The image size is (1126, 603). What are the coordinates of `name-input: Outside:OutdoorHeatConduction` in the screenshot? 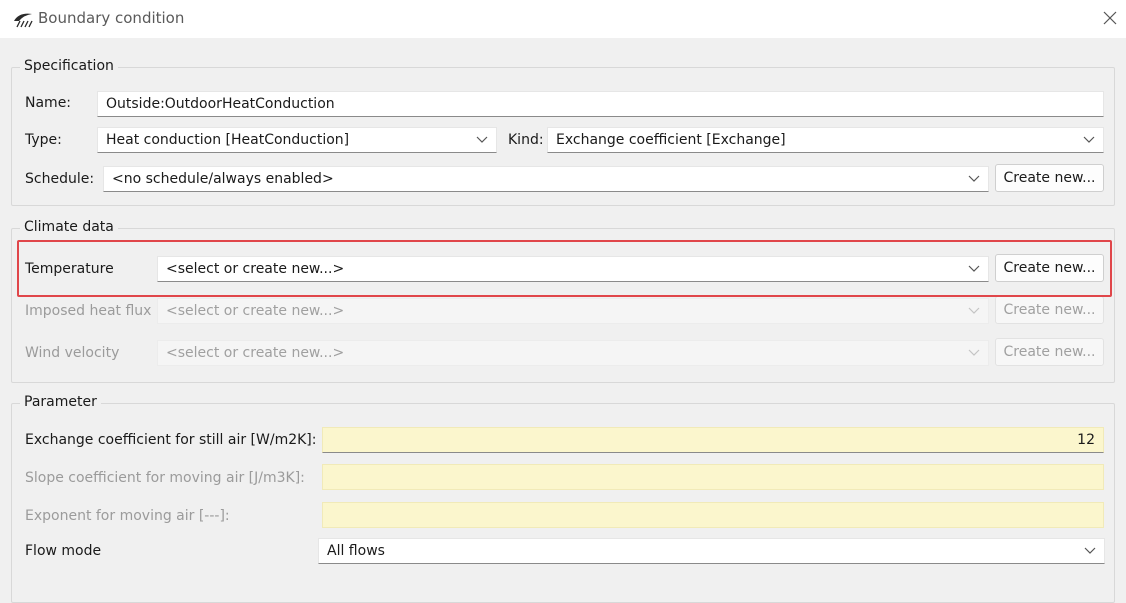 It's located at (600, 104).